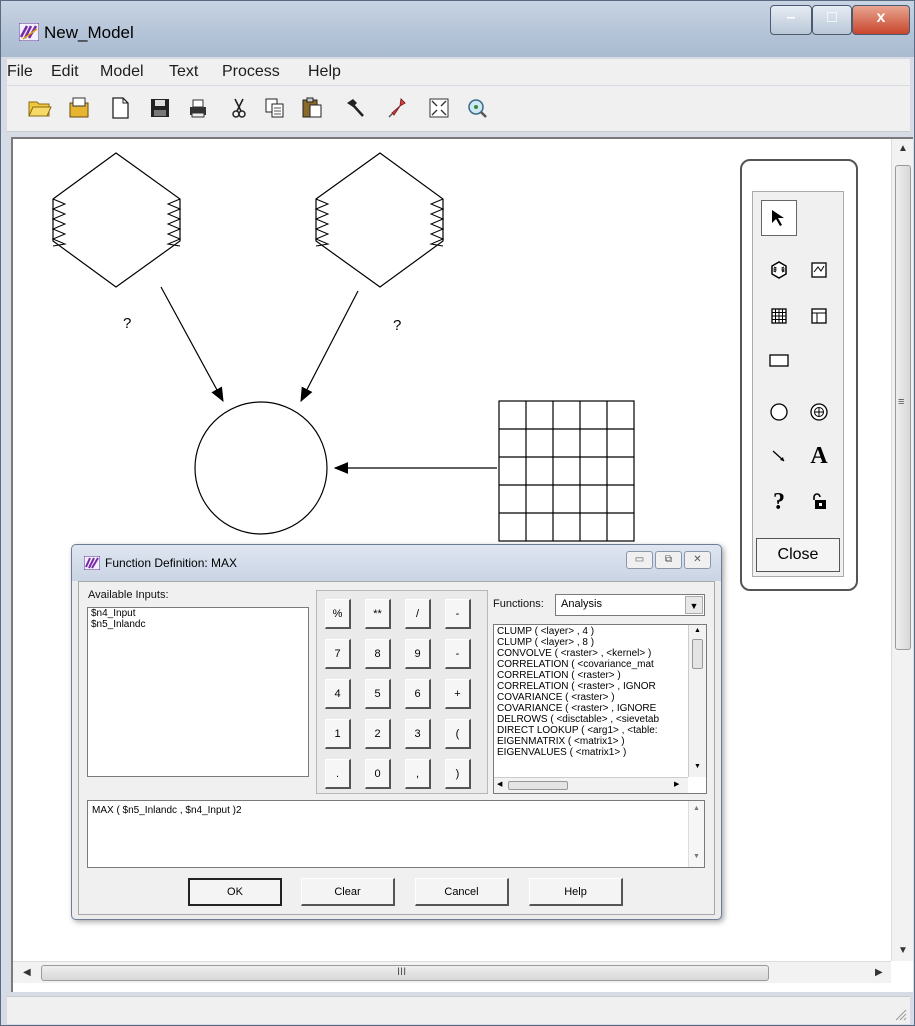 This screenshot has height=1026, width=915. I want to click on expression-scrollbar: ▲ ▼, so click(696, 834).